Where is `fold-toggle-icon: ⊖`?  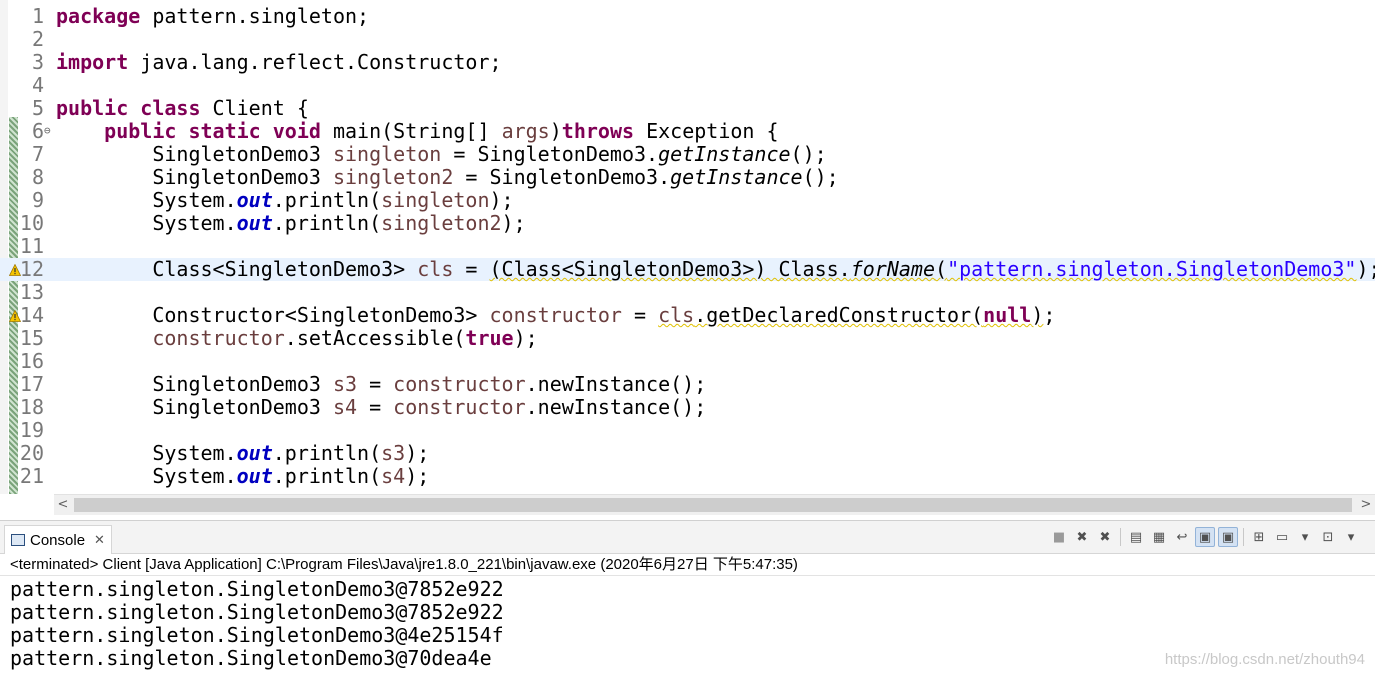 fold-toggle-icon: ⊖ is located at coordinates (47, 131).